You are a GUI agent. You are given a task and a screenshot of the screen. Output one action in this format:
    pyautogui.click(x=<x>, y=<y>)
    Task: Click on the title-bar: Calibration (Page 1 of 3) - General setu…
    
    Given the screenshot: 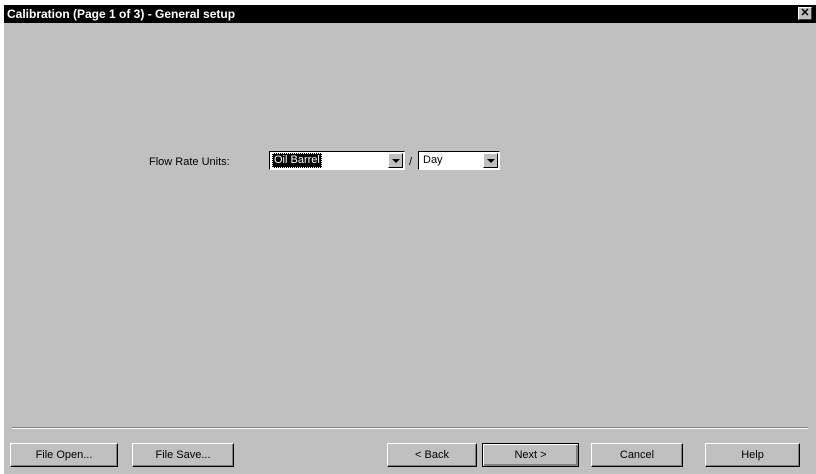 What is the action you would take?
    pyautogui.click(x=410, y=14)
    